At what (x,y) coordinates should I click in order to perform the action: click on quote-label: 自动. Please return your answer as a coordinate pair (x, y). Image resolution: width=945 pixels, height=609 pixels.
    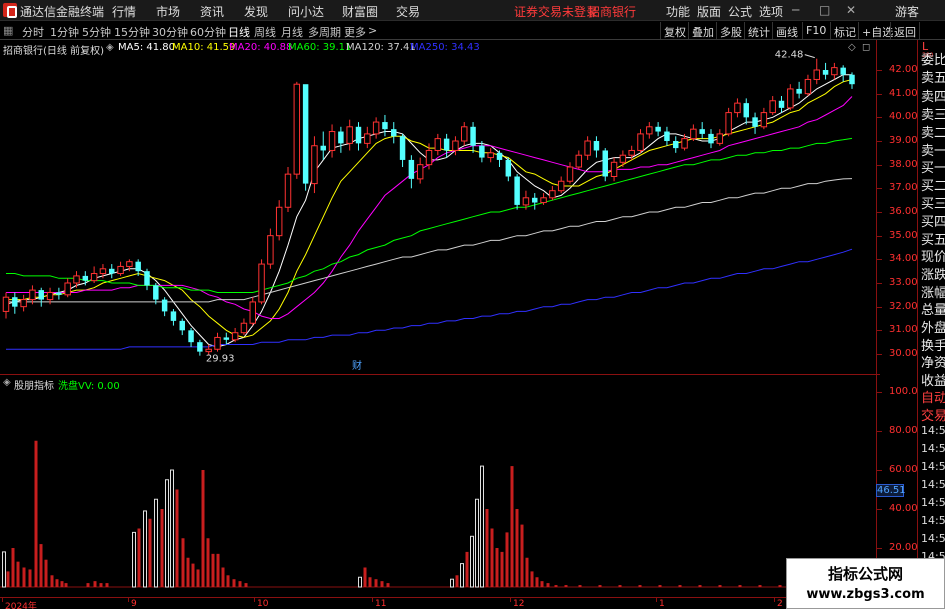
    Looking at the image, I should click on (933, 396).